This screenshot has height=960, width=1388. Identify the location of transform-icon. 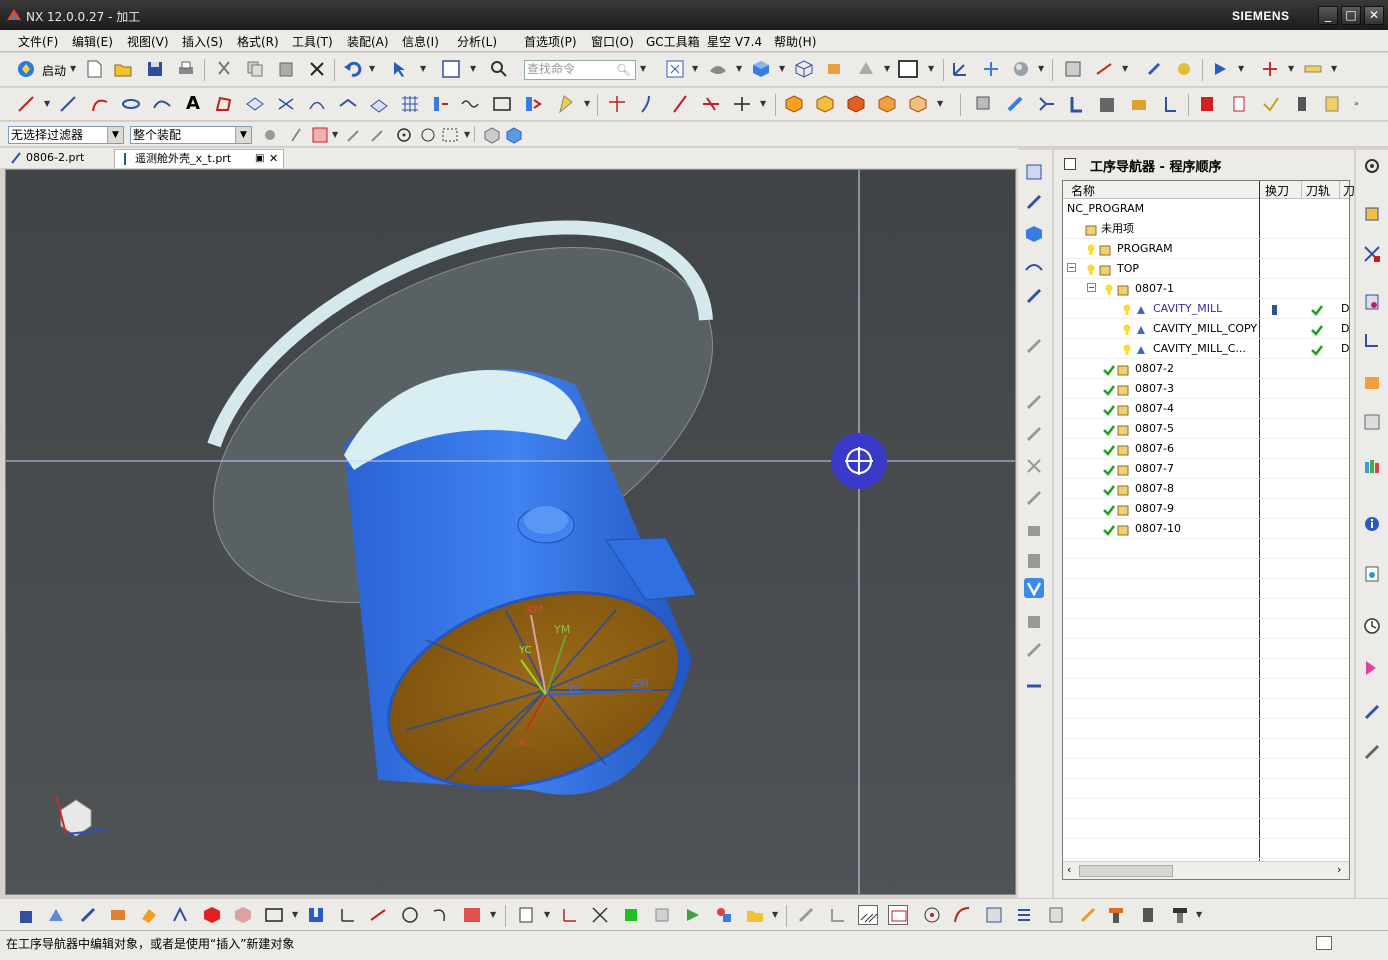
(1184, 69).